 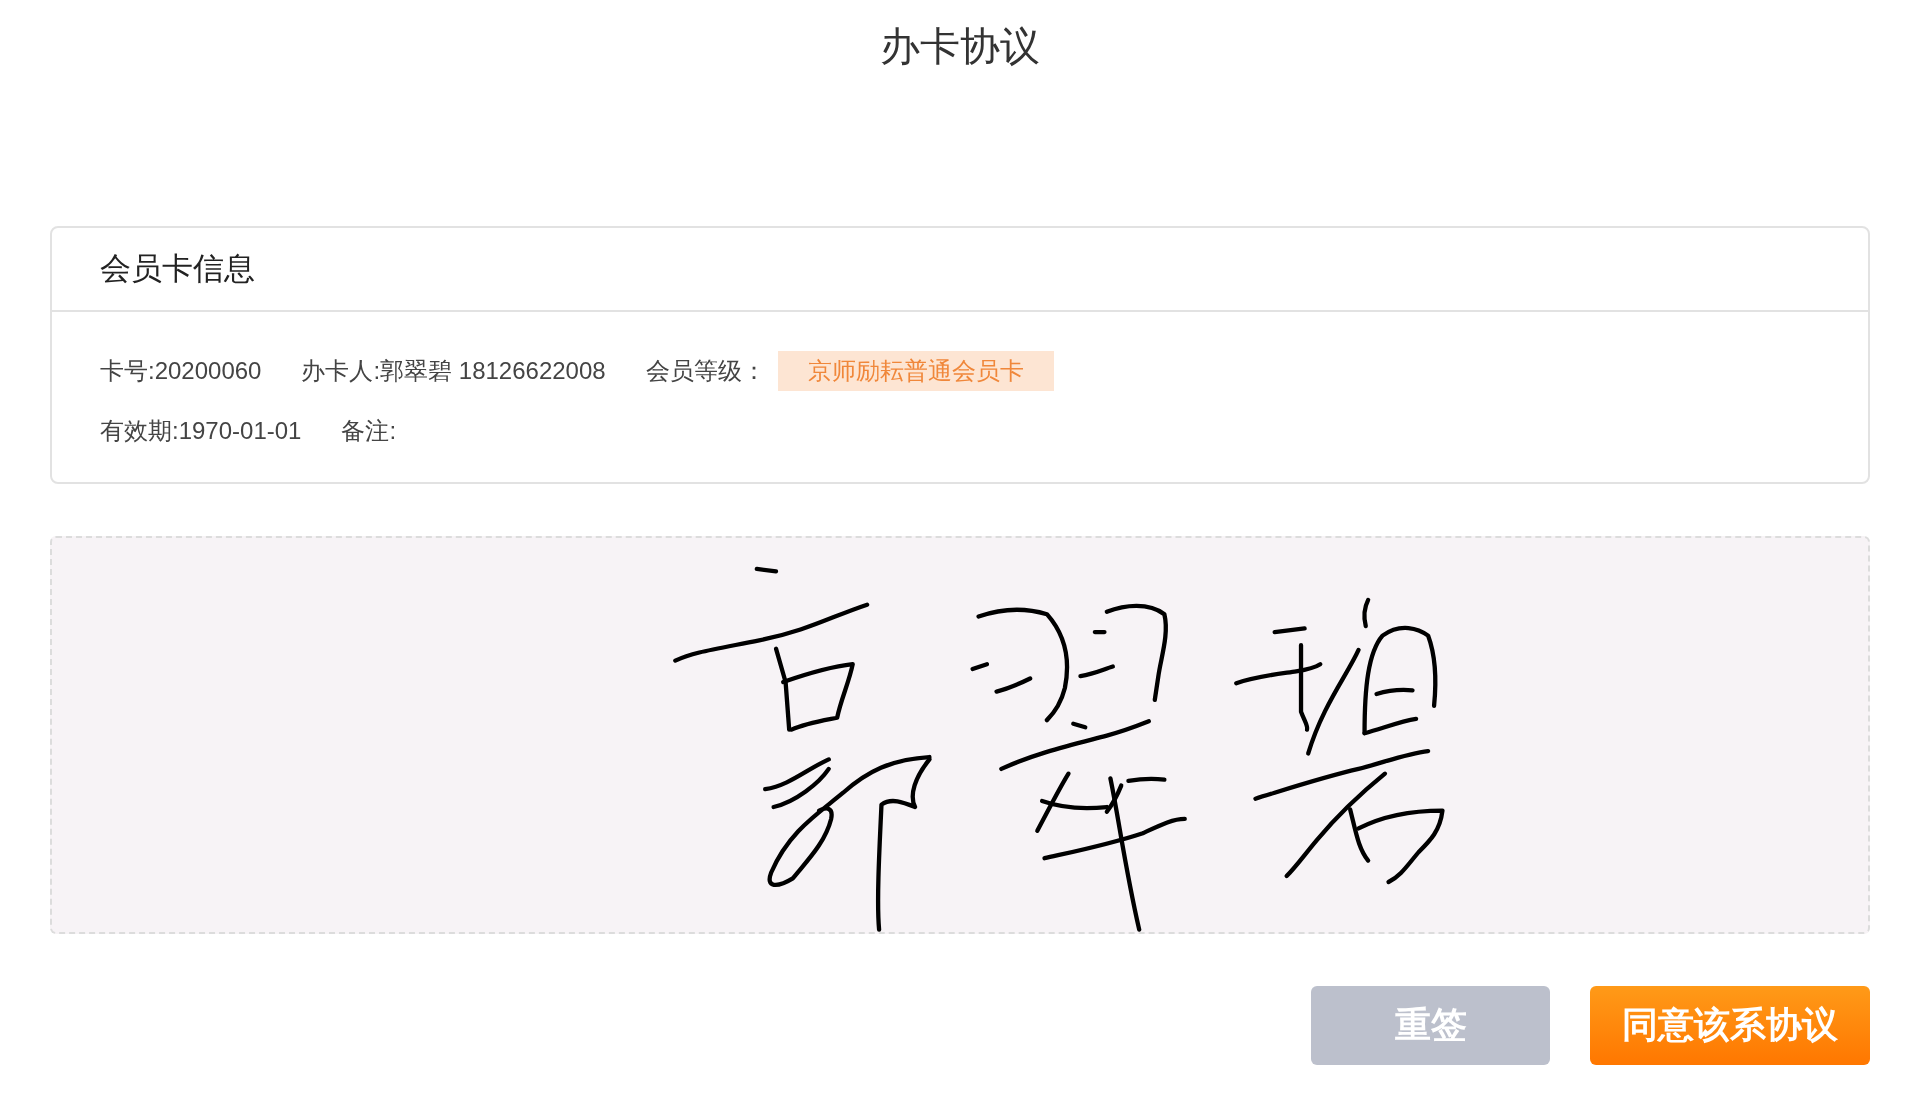 I want to click on agree-button: 同意该系协议, so click(x=1730, y=1025).